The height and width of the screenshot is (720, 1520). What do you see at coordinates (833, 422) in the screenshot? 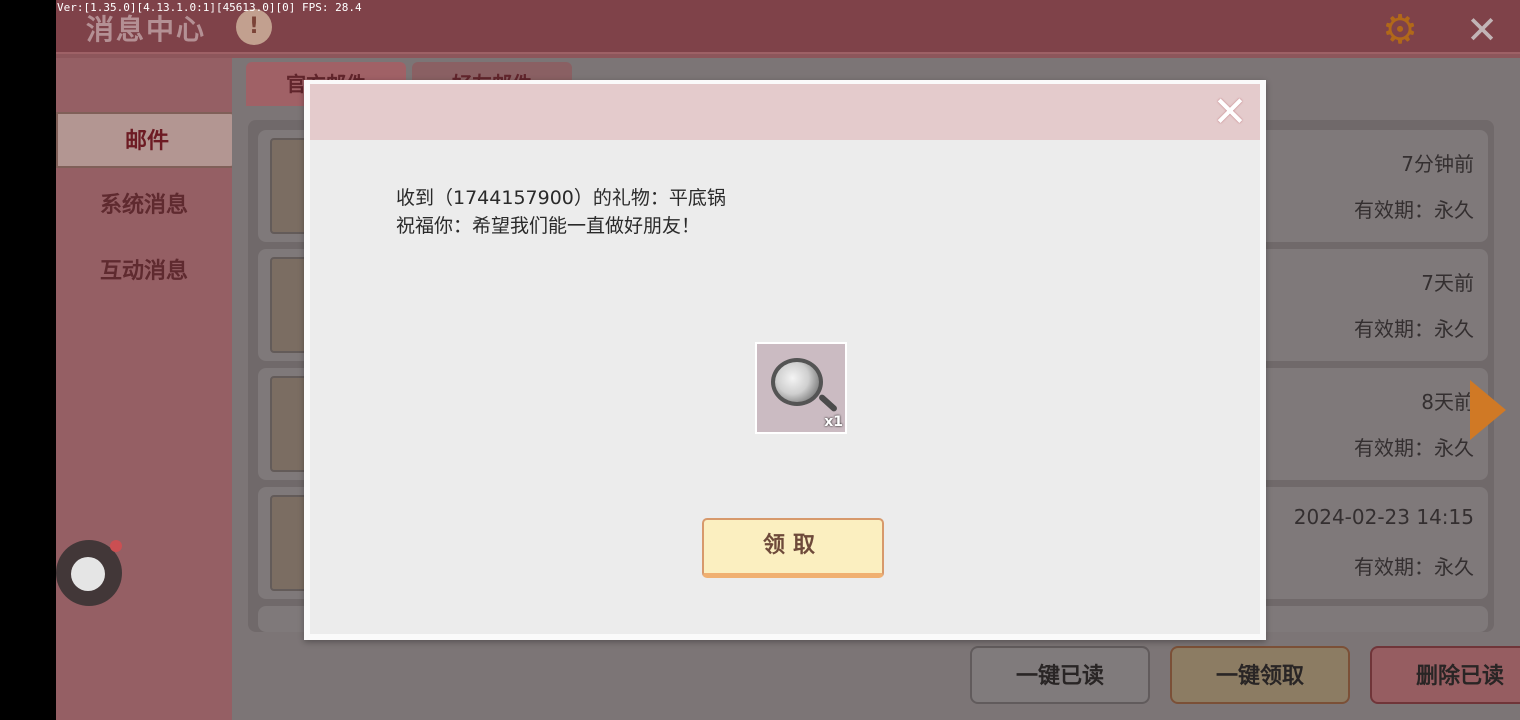
I see `item-quantity: x1` at bounding box center [833, 422].